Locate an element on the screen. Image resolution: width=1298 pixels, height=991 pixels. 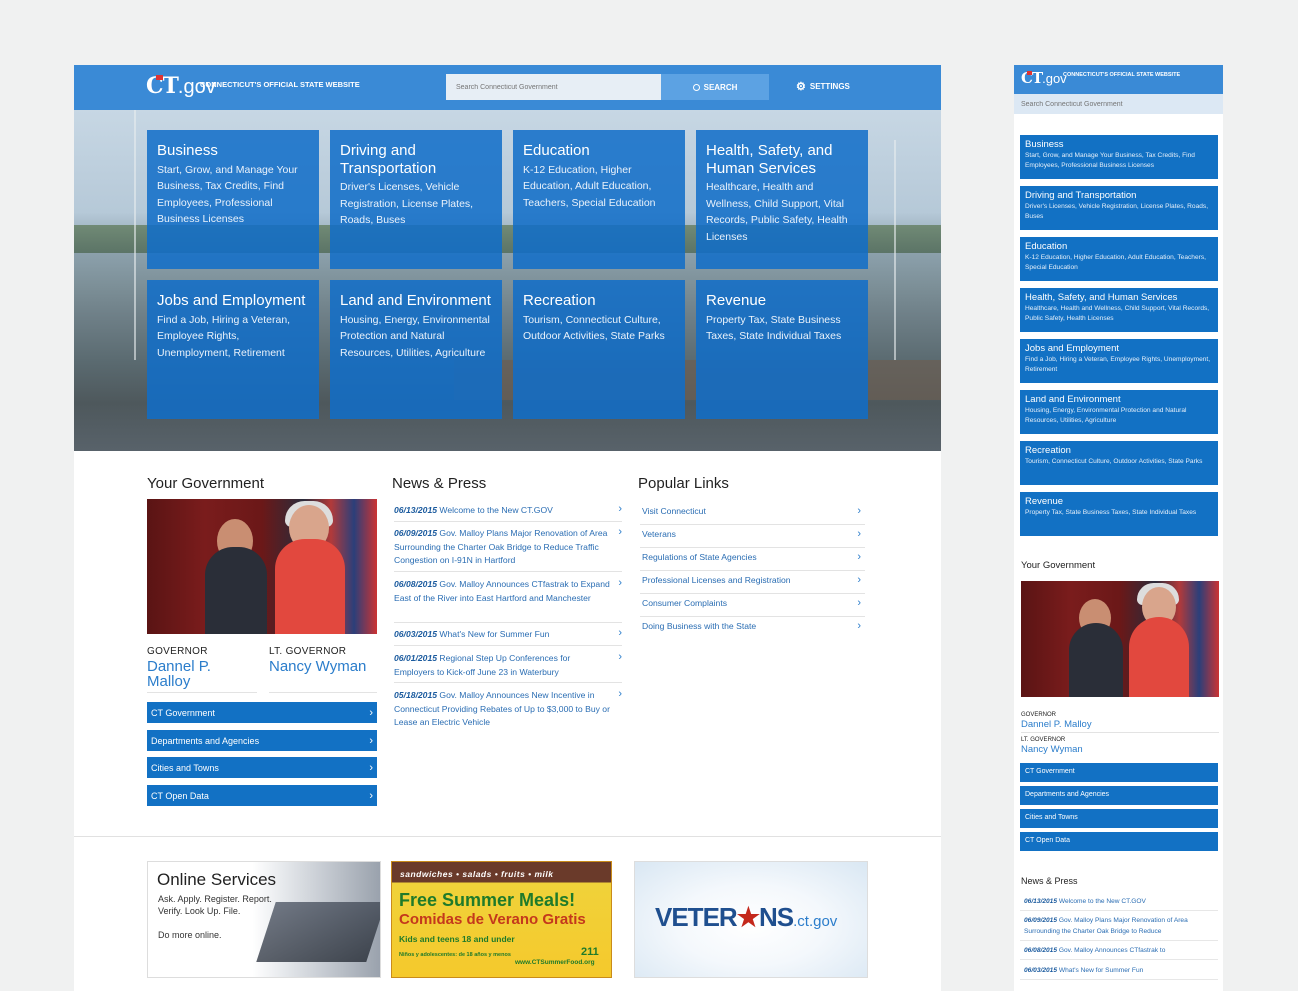
online-services-line: Verify. Look Up. File. is located at coordinates (199, 911).